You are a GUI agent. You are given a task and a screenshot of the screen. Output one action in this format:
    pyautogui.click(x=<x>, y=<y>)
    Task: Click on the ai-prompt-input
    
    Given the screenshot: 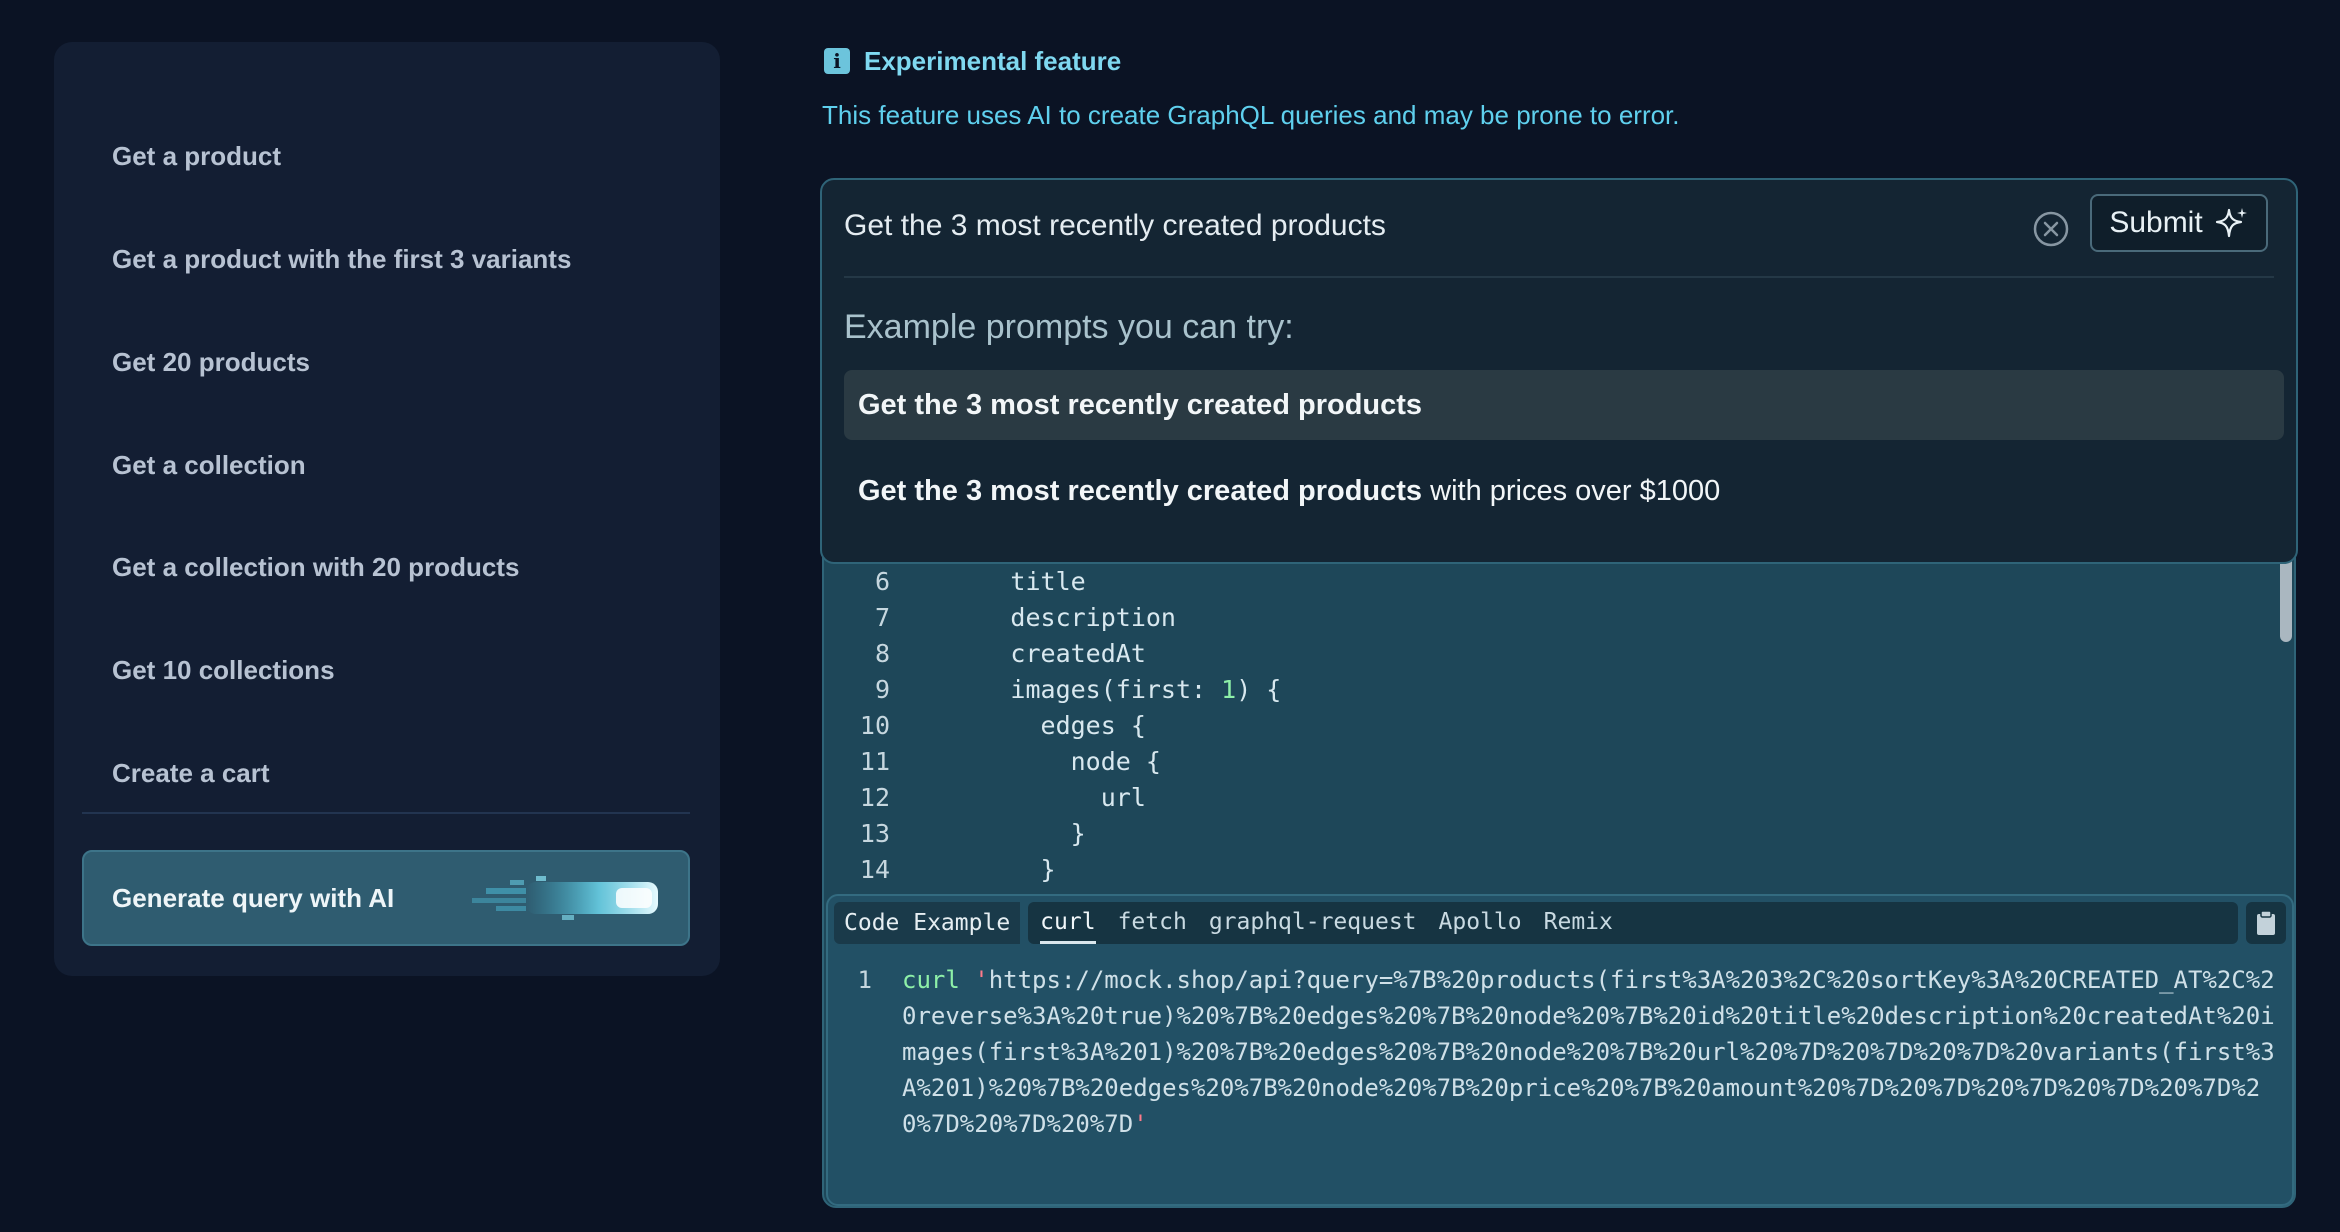 What is the action you would take?
    pyautogui.click(x=1424, y=226)
    